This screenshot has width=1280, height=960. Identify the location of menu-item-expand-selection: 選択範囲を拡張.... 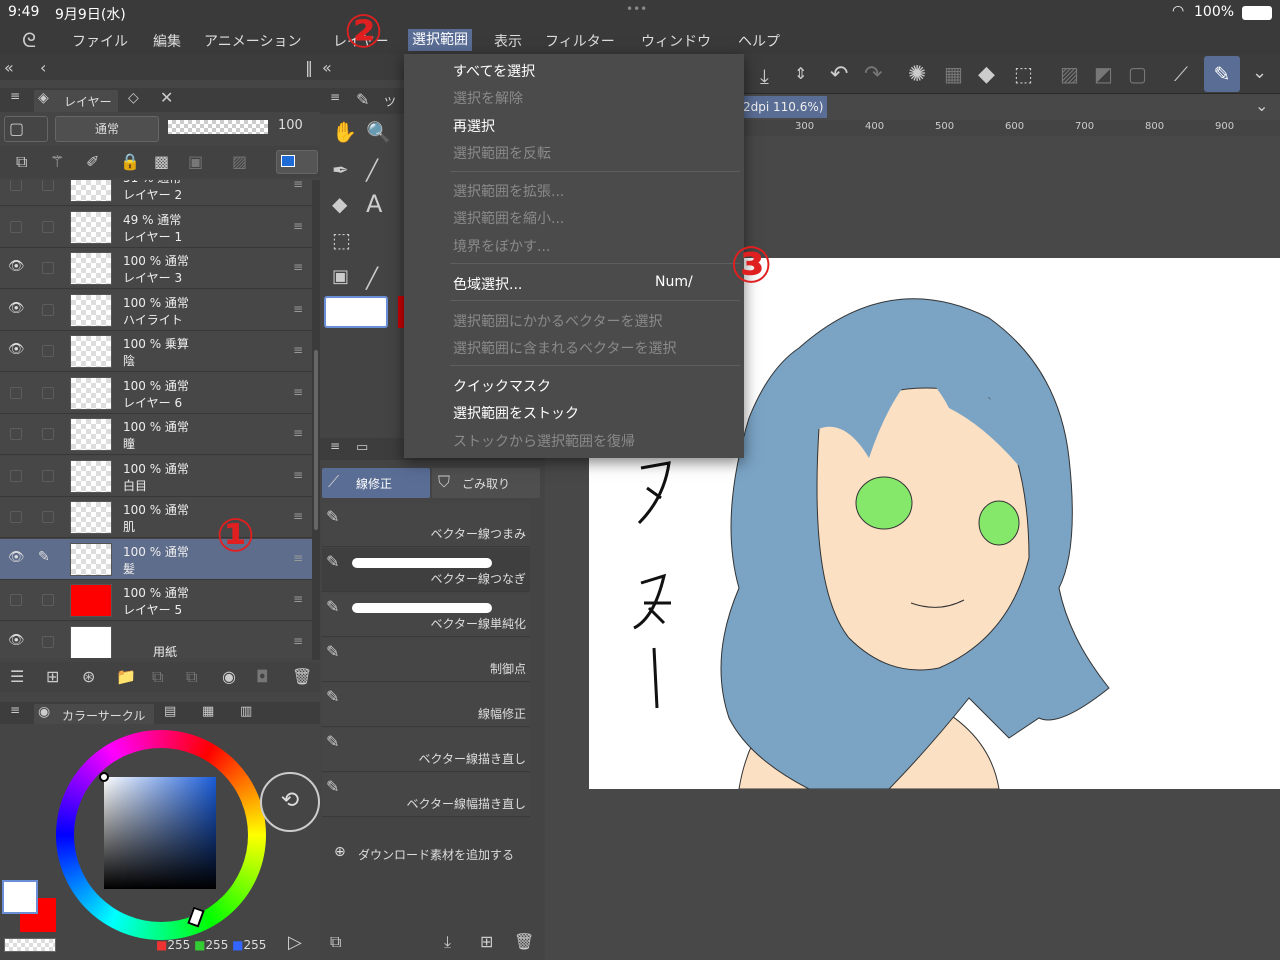
(508, 191).